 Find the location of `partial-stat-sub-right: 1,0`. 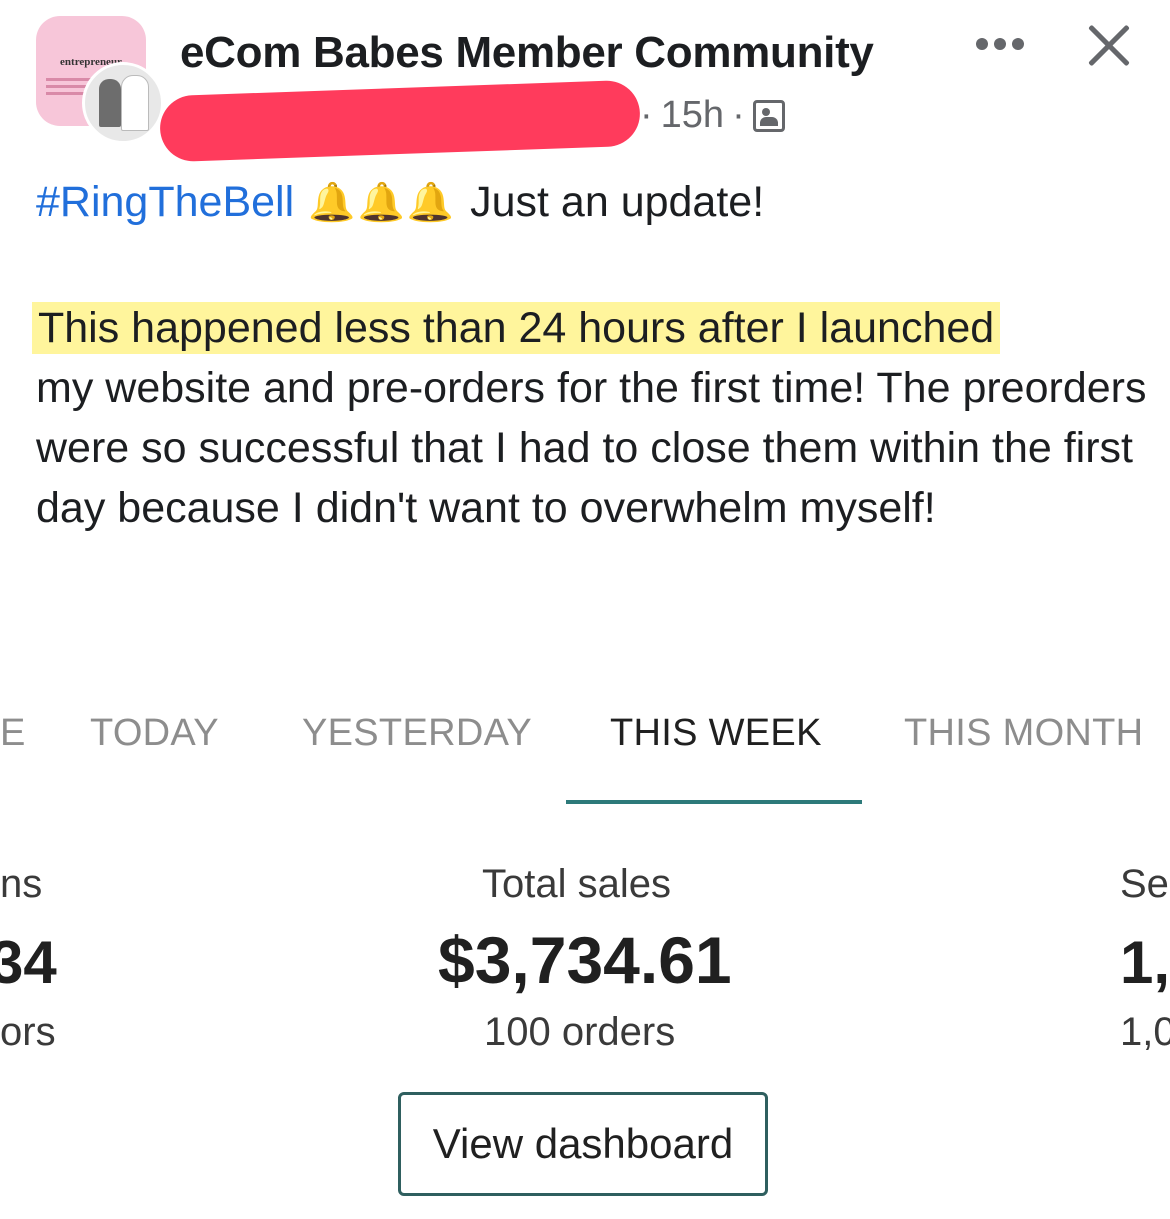

partial-stat-sub-right: 1,0 is located at coordinates (1145, 1032).